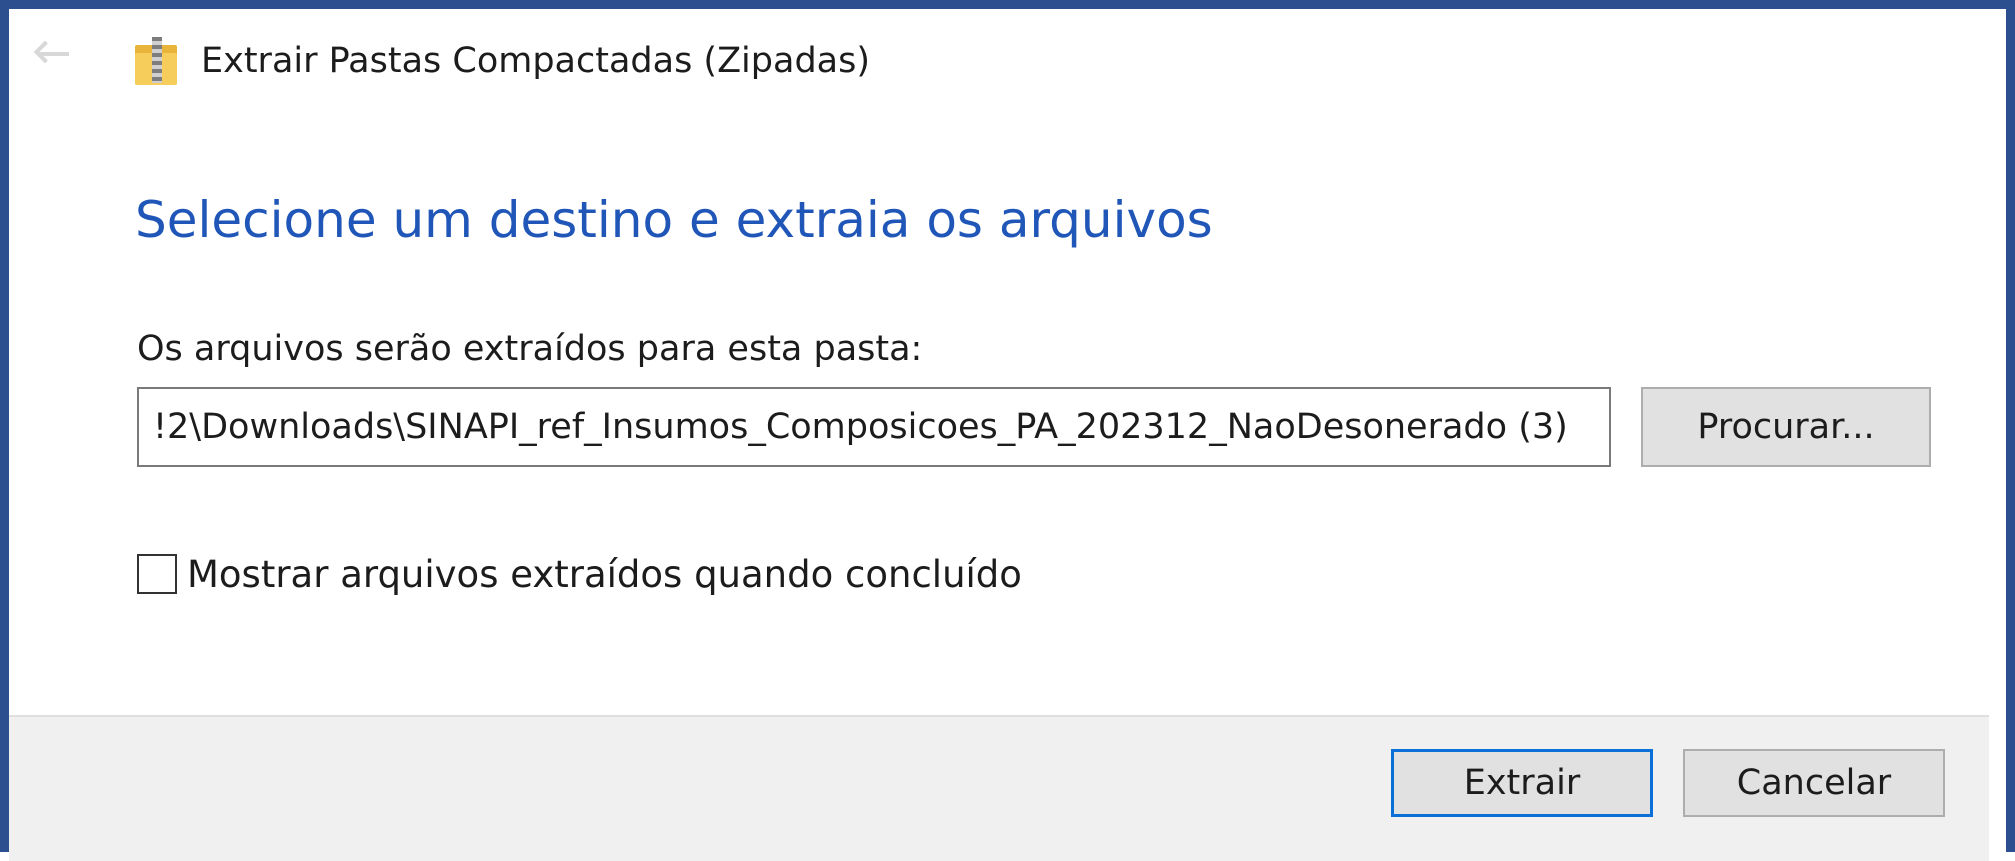  What do you see at coordinates (1814, 783) in the screenshot?
I see `cancel-button: Cancelar` at bounding box center [1814, 783].